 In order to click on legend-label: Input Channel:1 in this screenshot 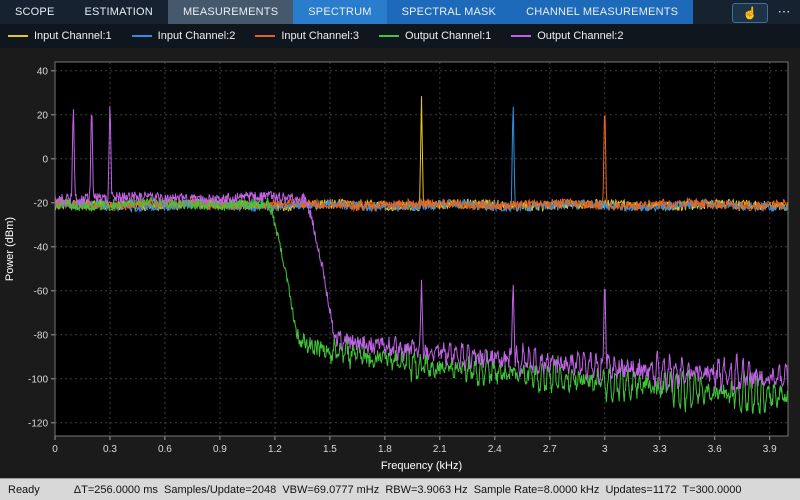, I will do `click(73, 36)`.